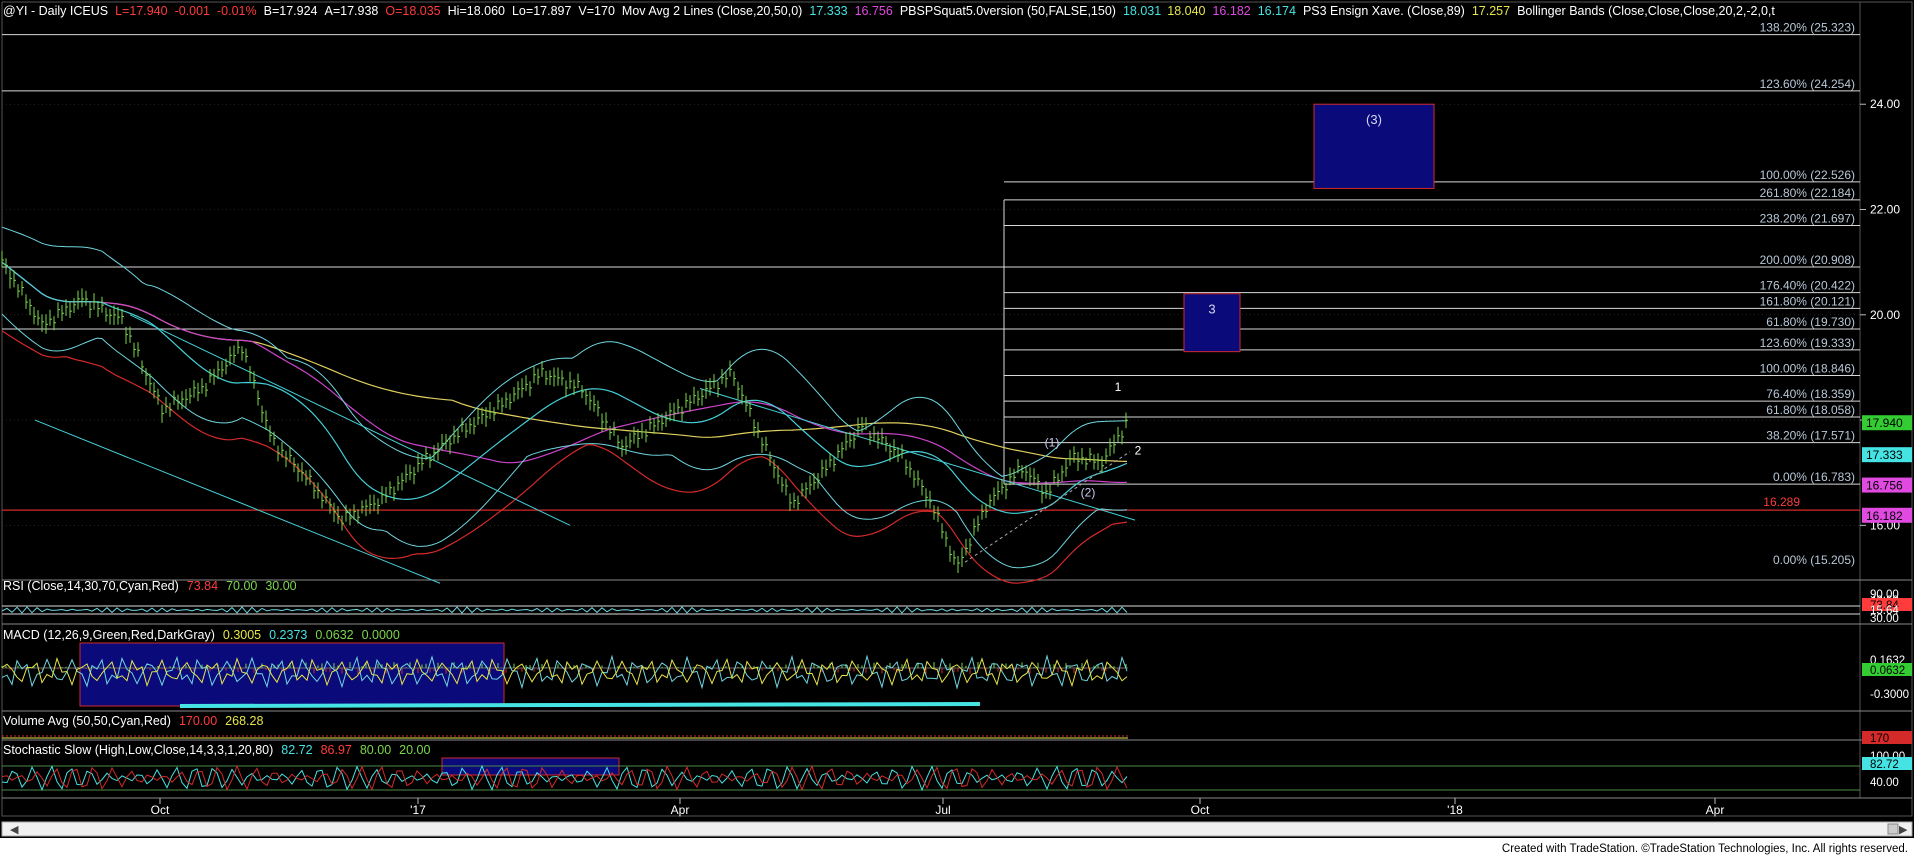 Image resolution: width=1914 pixels, height=856 pixels. I want to click on fib-label: 38.20% (17.571), so click(1810, 436).